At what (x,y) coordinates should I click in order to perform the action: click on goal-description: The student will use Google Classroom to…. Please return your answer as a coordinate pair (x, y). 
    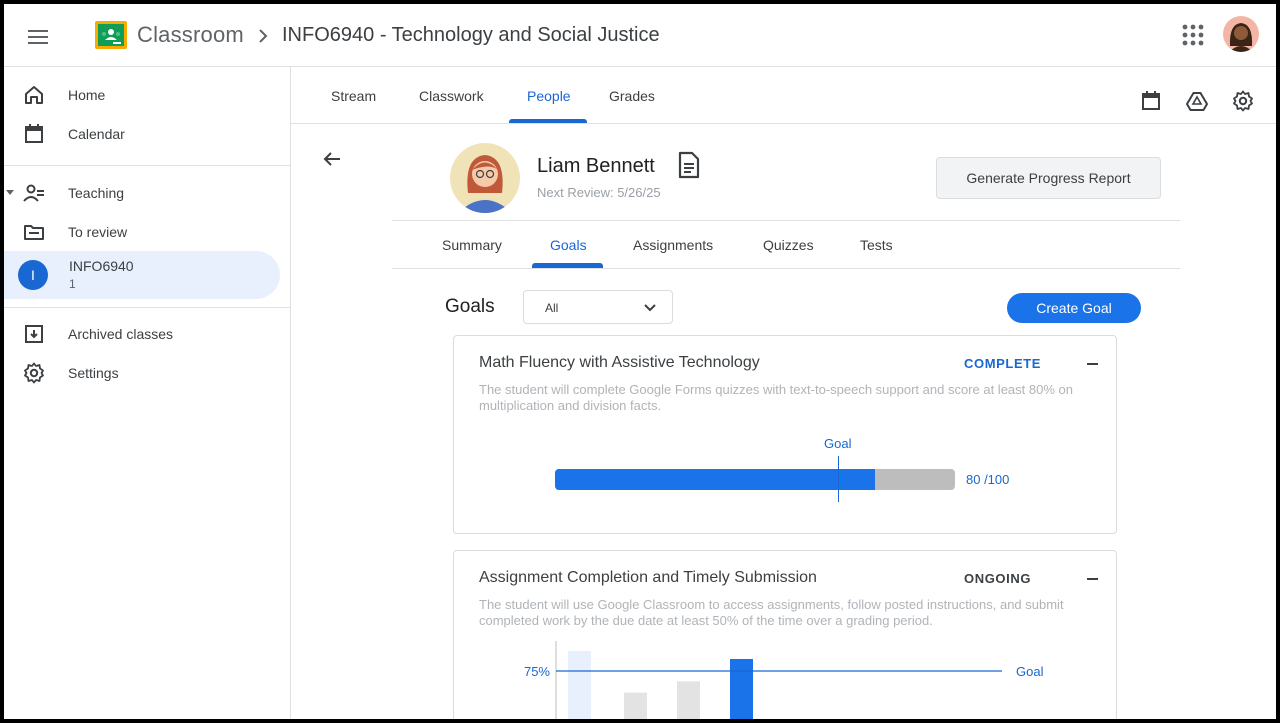
    Looking at the image, I should click on (771, 612).